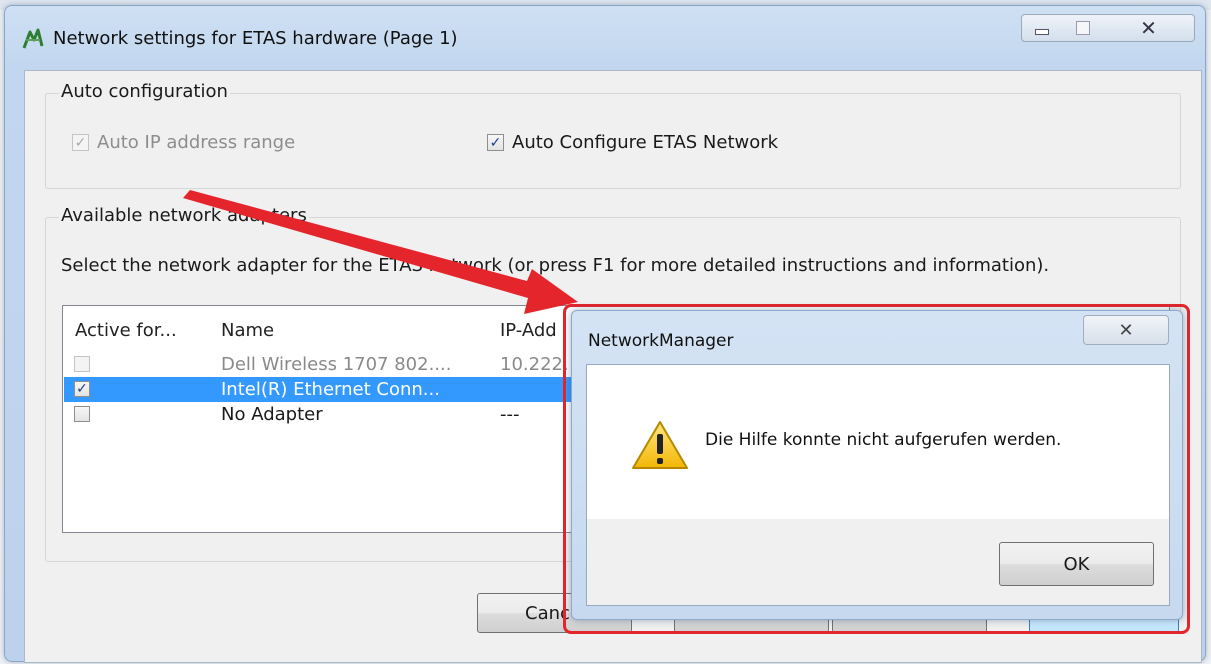  Describe the element at coordinates (645, 142) in the screenshot. I see `auto-configure-label: Auto Configure ETAS Network` at that location.